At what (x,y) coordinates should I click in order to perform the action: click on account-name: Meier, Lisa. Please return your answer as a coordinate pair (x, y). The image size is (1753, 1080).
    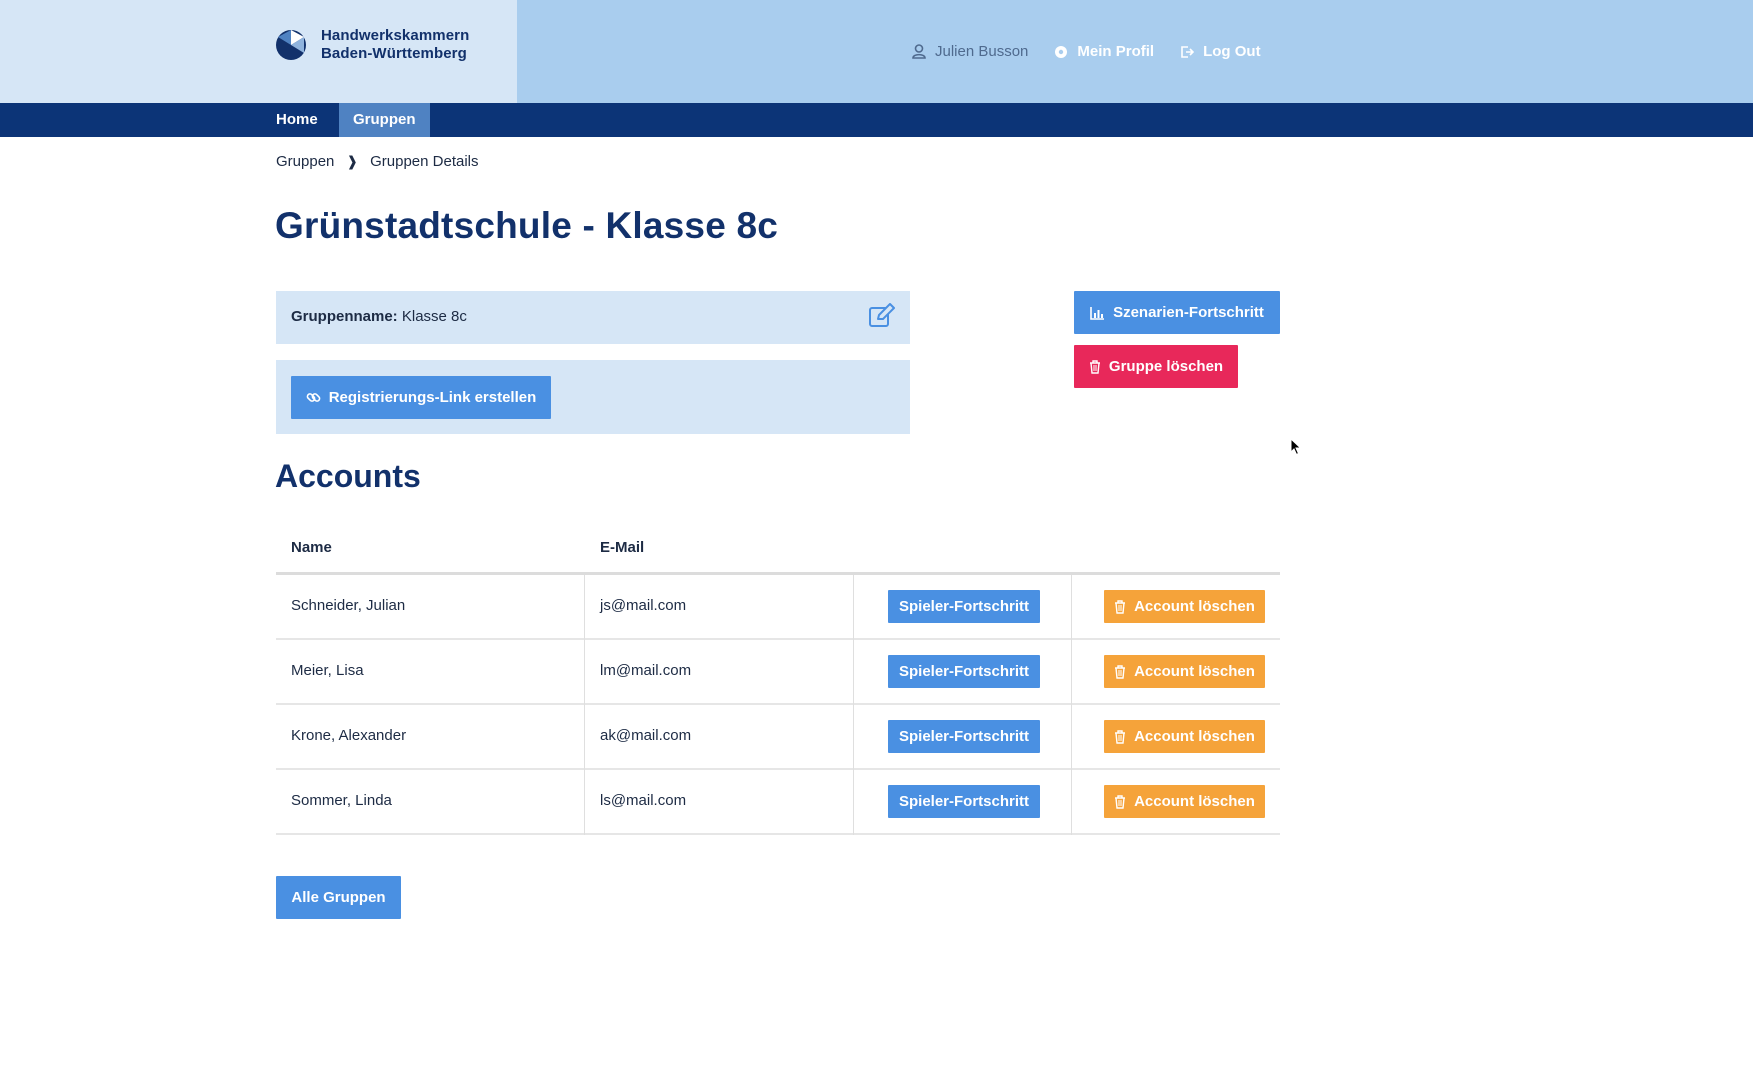
    Looking at the image, I should click on (327, 670).